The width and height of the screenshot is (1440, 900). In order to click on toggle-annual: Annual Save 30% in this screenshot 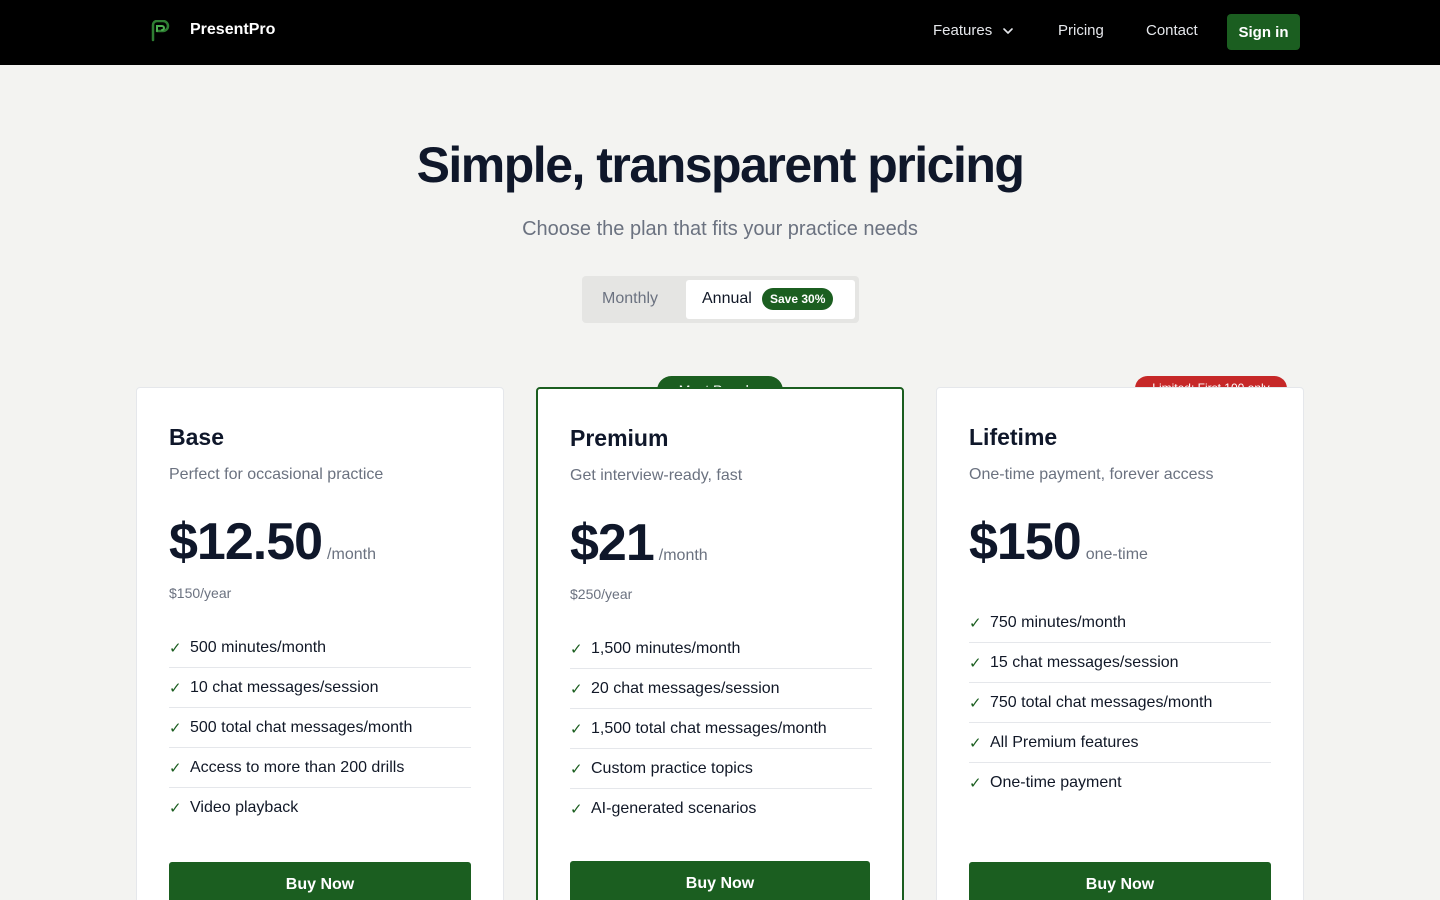, I will do `click(770, 299)`.